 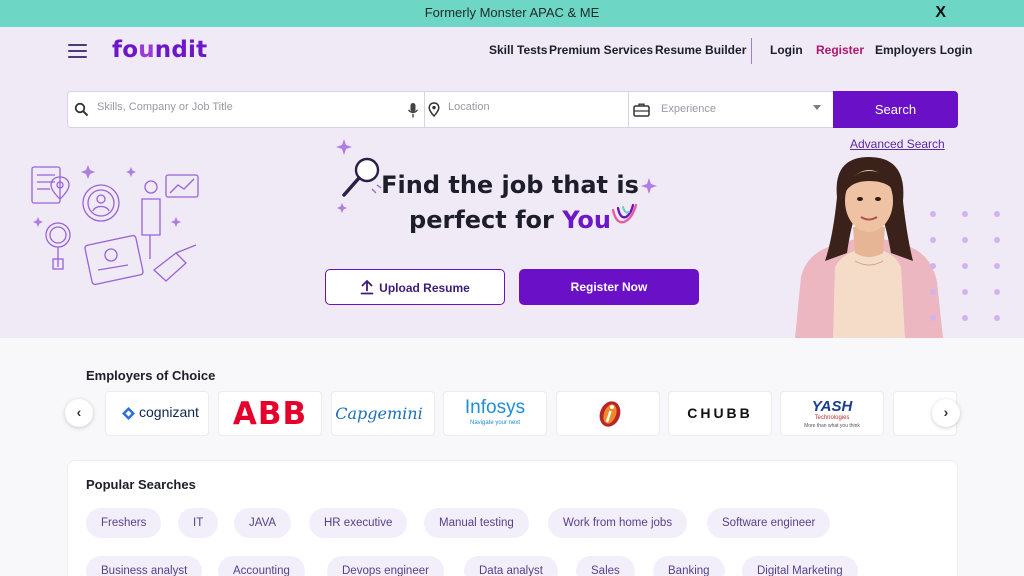 I want to click on cognizant-mark-icon, so click(x=128, y=413).